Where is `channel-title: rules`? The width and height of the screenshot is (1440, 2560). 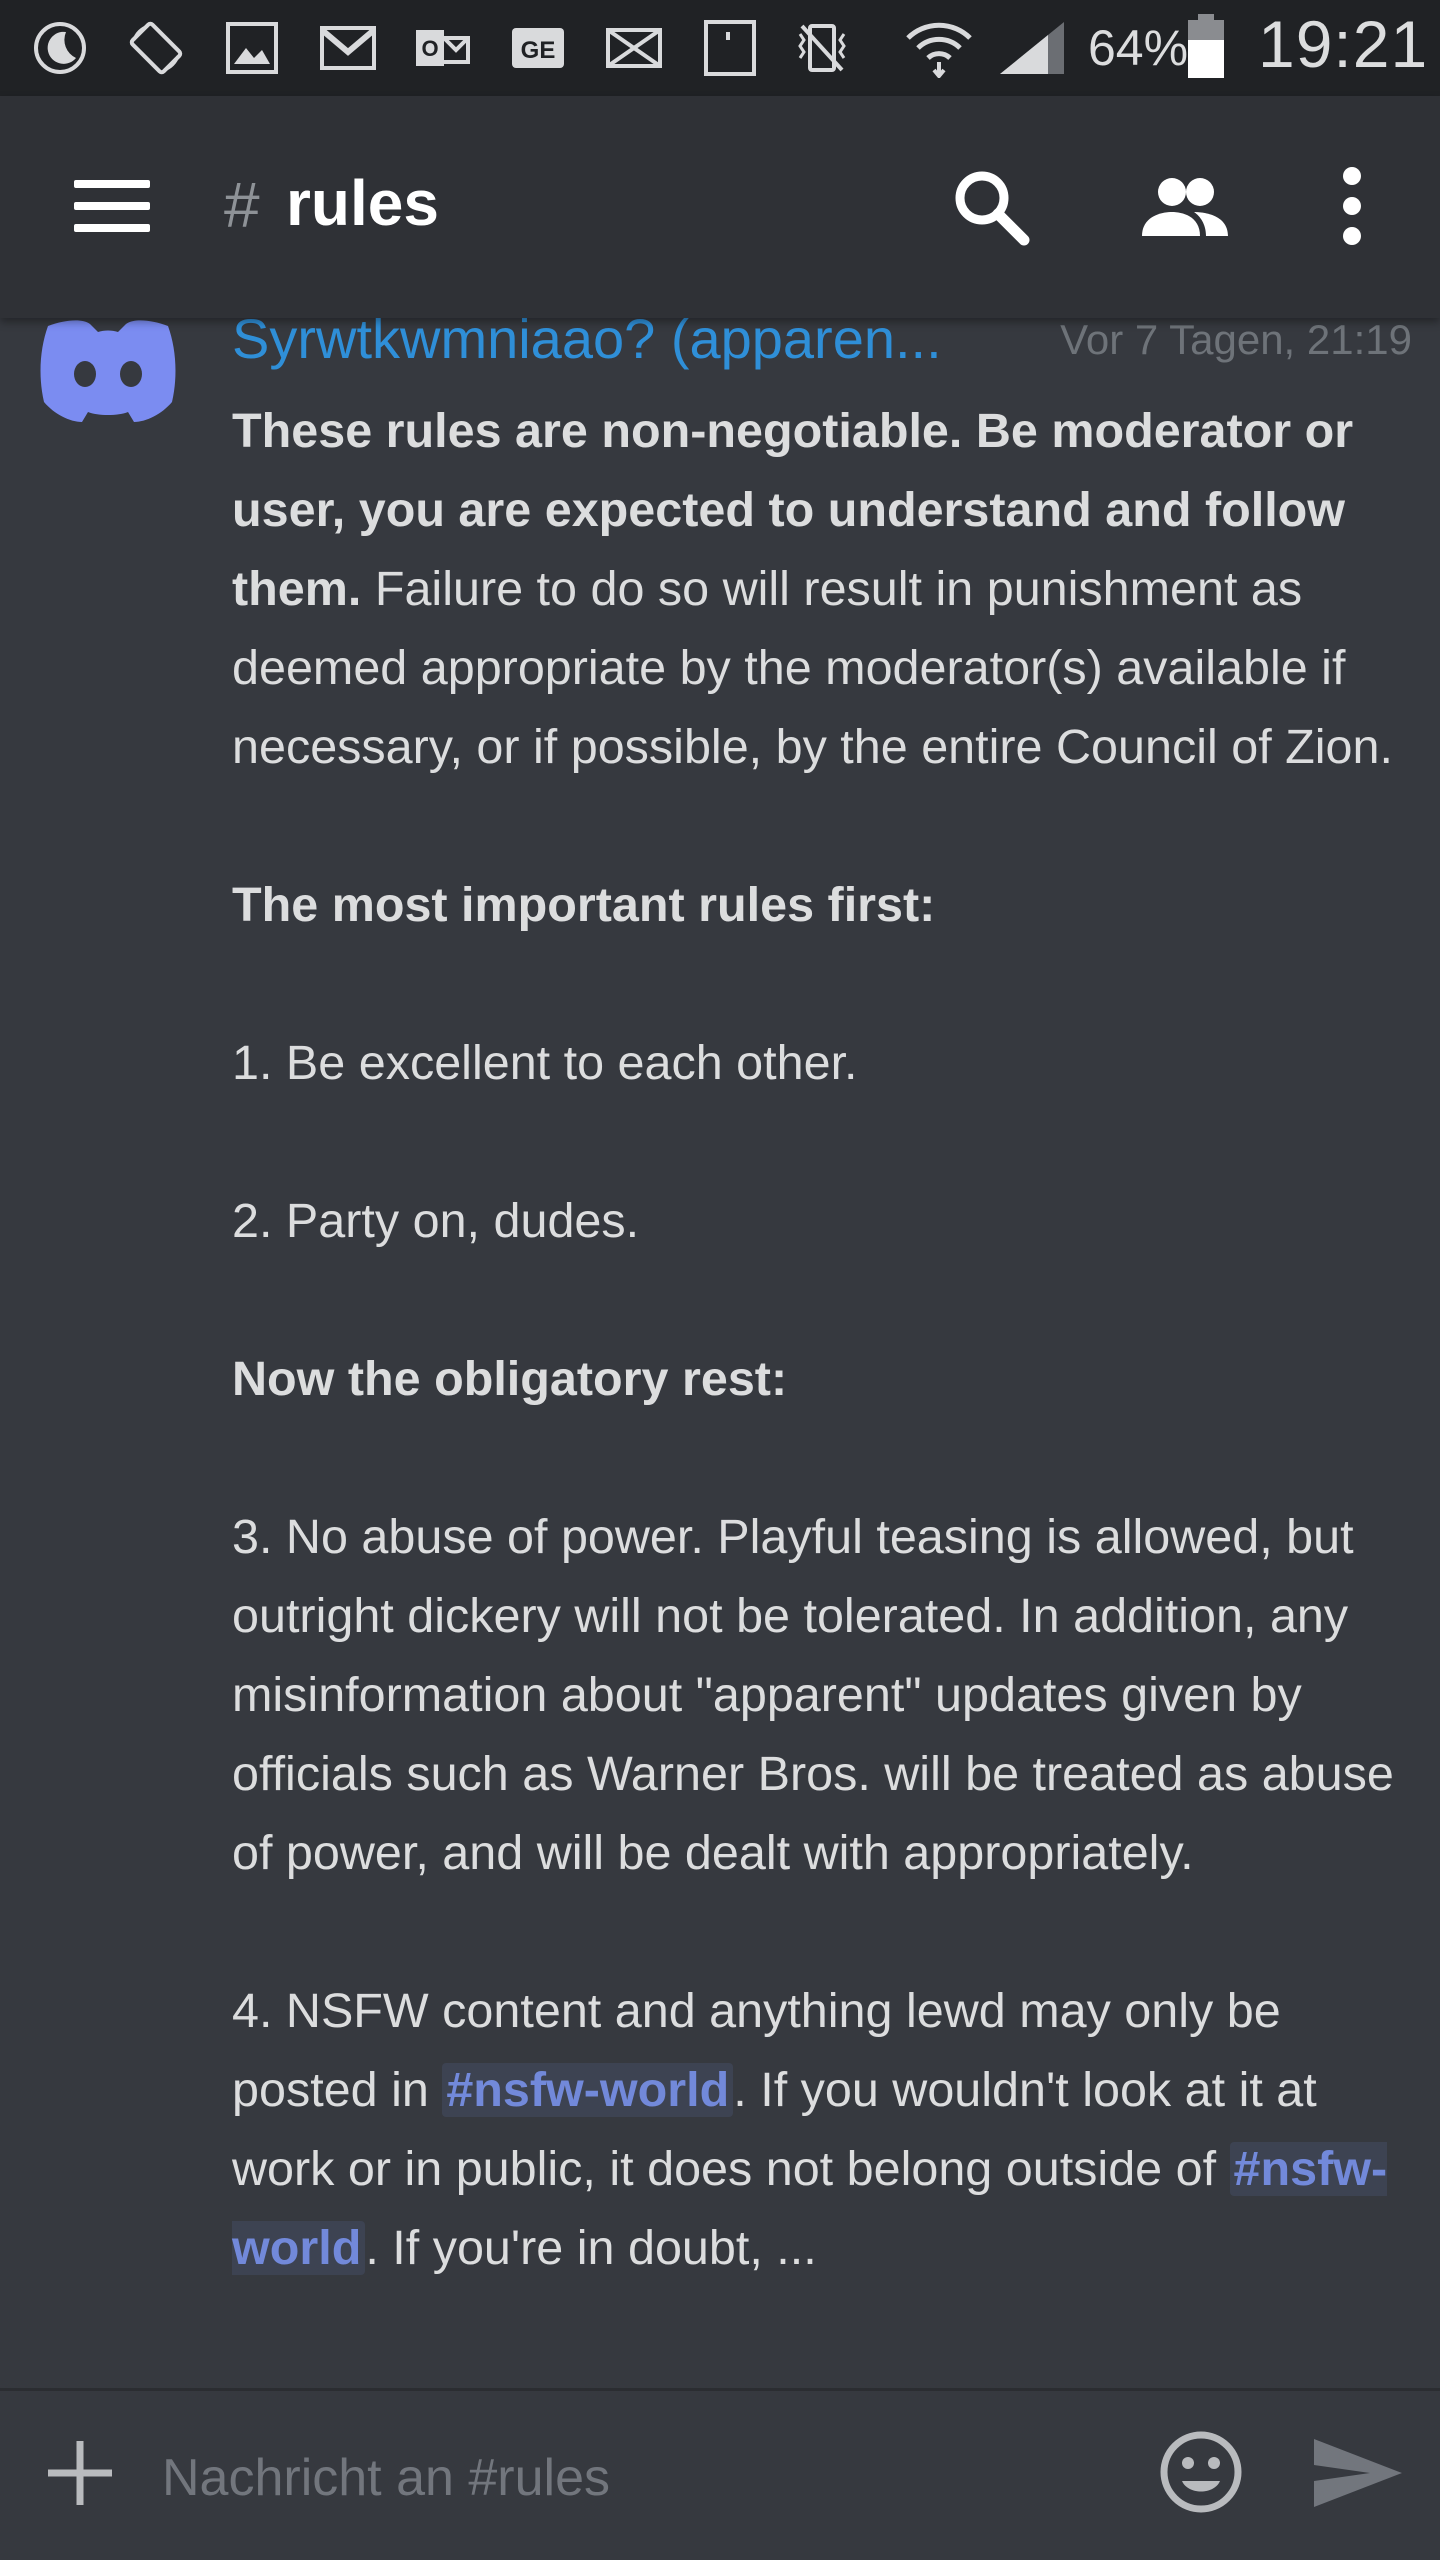 channel-title: rules is located at coordinates (362, 203).